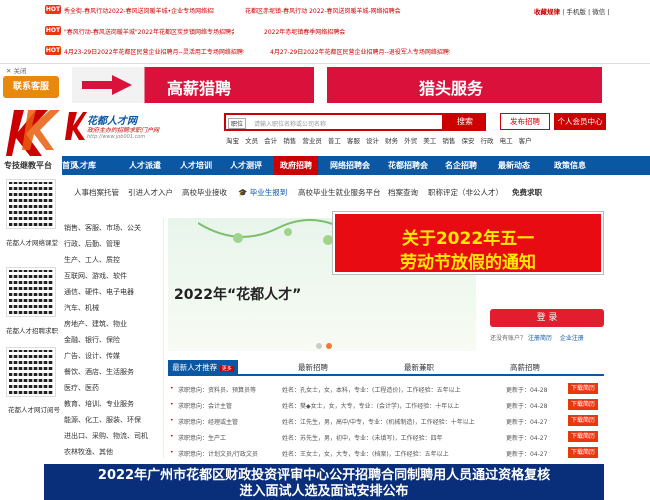 The height and width of the screenshot is (500, 650). I want to click on nav-assessment: 人才测评, so click(246, 165).